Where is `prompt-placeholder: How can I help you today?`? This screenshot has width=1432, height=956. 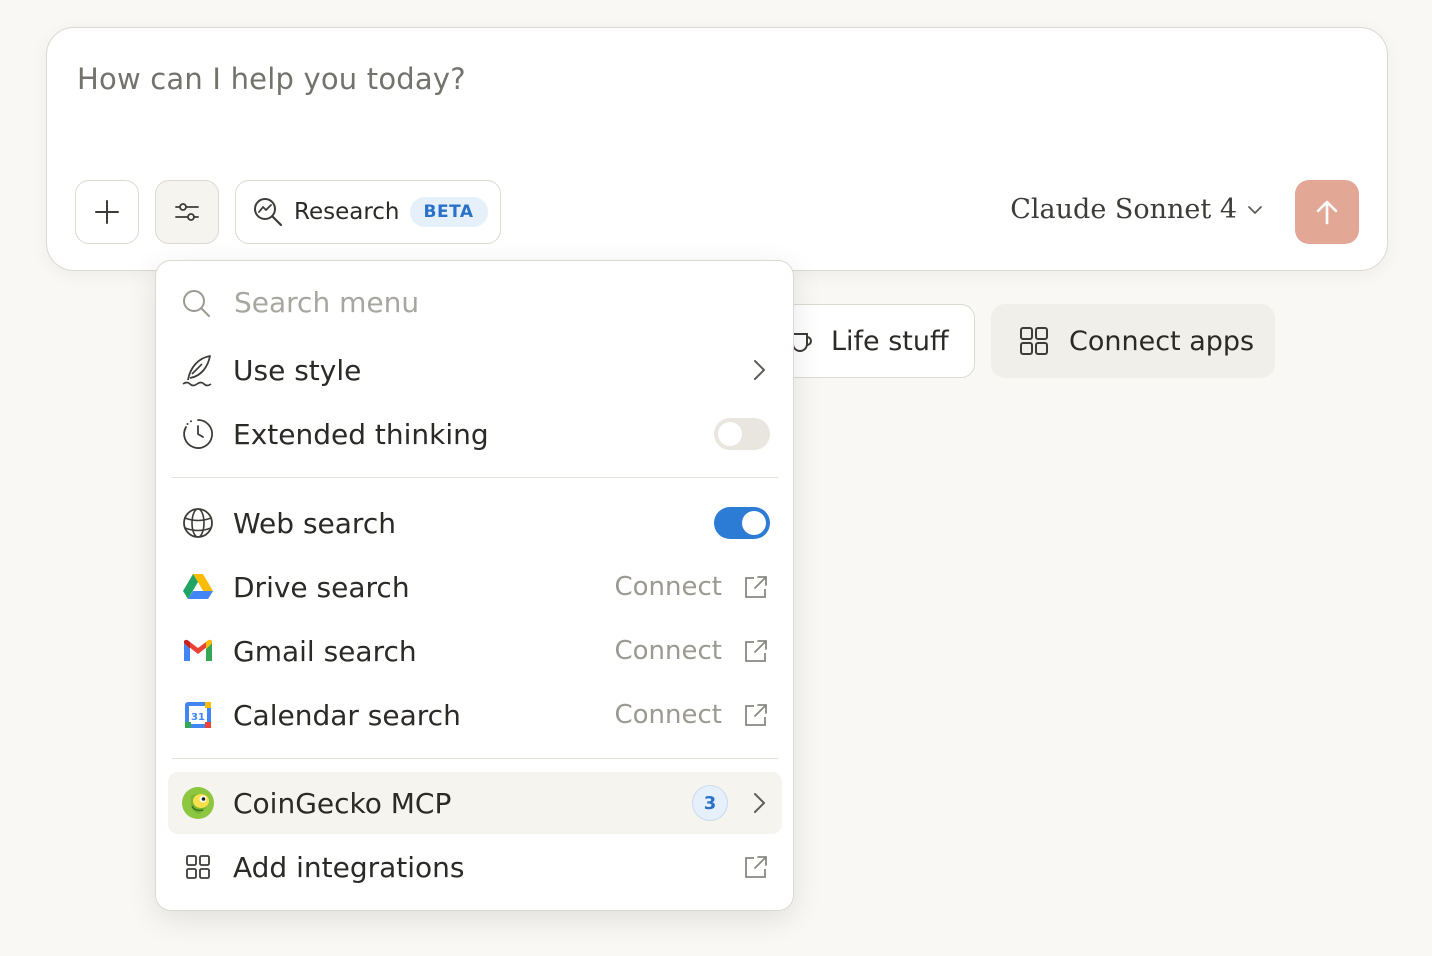
prompt-placeholder: How can I help you today? is located at coordinates (271, 79).